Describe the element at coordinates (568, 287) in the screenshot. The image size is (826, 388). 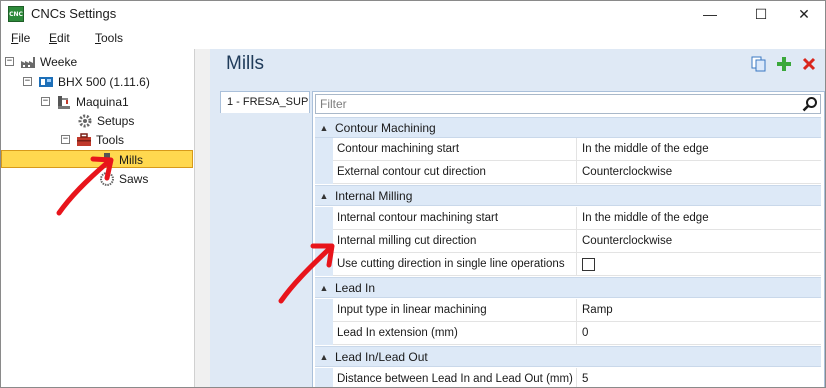
I see `category-lead-in: ▲ Lead In` at that location.